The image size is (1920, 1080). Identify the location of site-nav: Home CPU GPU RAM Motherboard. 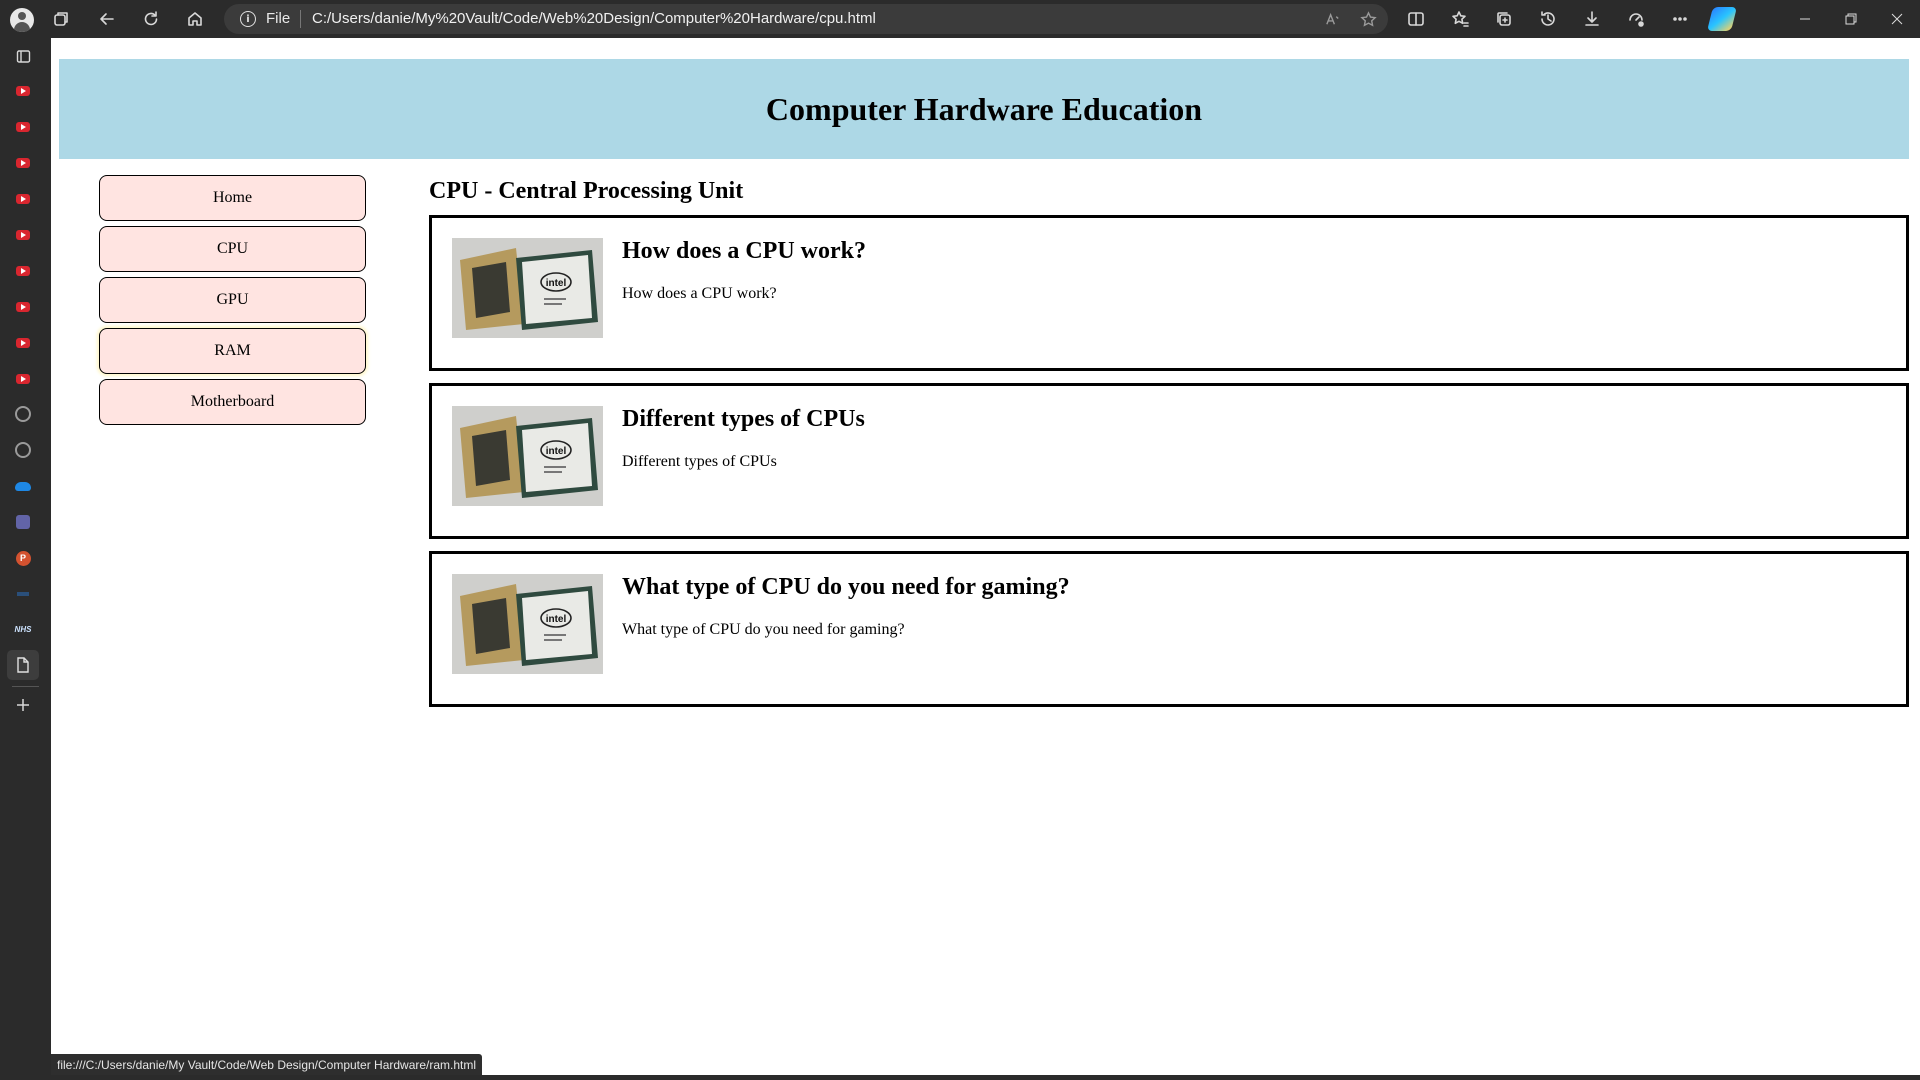
(232, 302).